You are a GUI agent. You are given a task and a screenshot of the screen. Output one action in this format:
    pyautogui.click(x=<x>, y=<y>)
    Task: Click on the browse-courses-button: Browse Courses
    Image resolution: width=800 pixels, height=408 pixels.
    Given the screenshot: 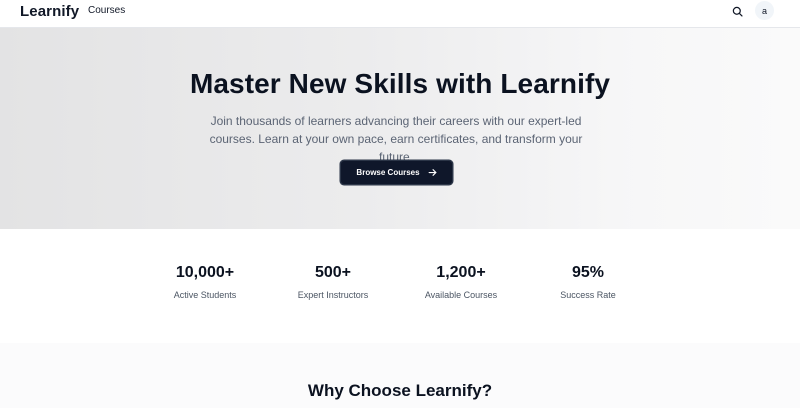 What is the action you would take?
    pyautogui.click(x=396, y=172)
    